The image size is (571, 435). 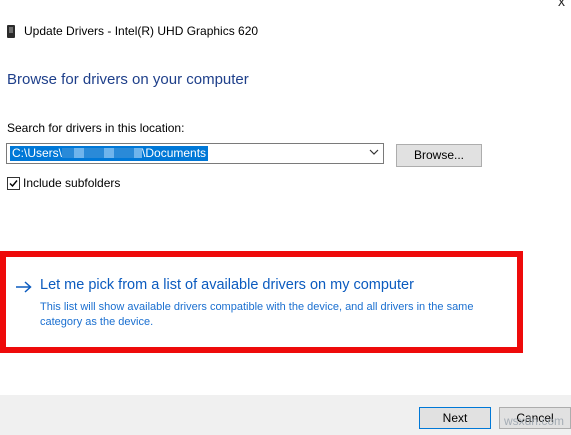 I want to click on path-suffix: \Documents, so click(x=174, y=153).